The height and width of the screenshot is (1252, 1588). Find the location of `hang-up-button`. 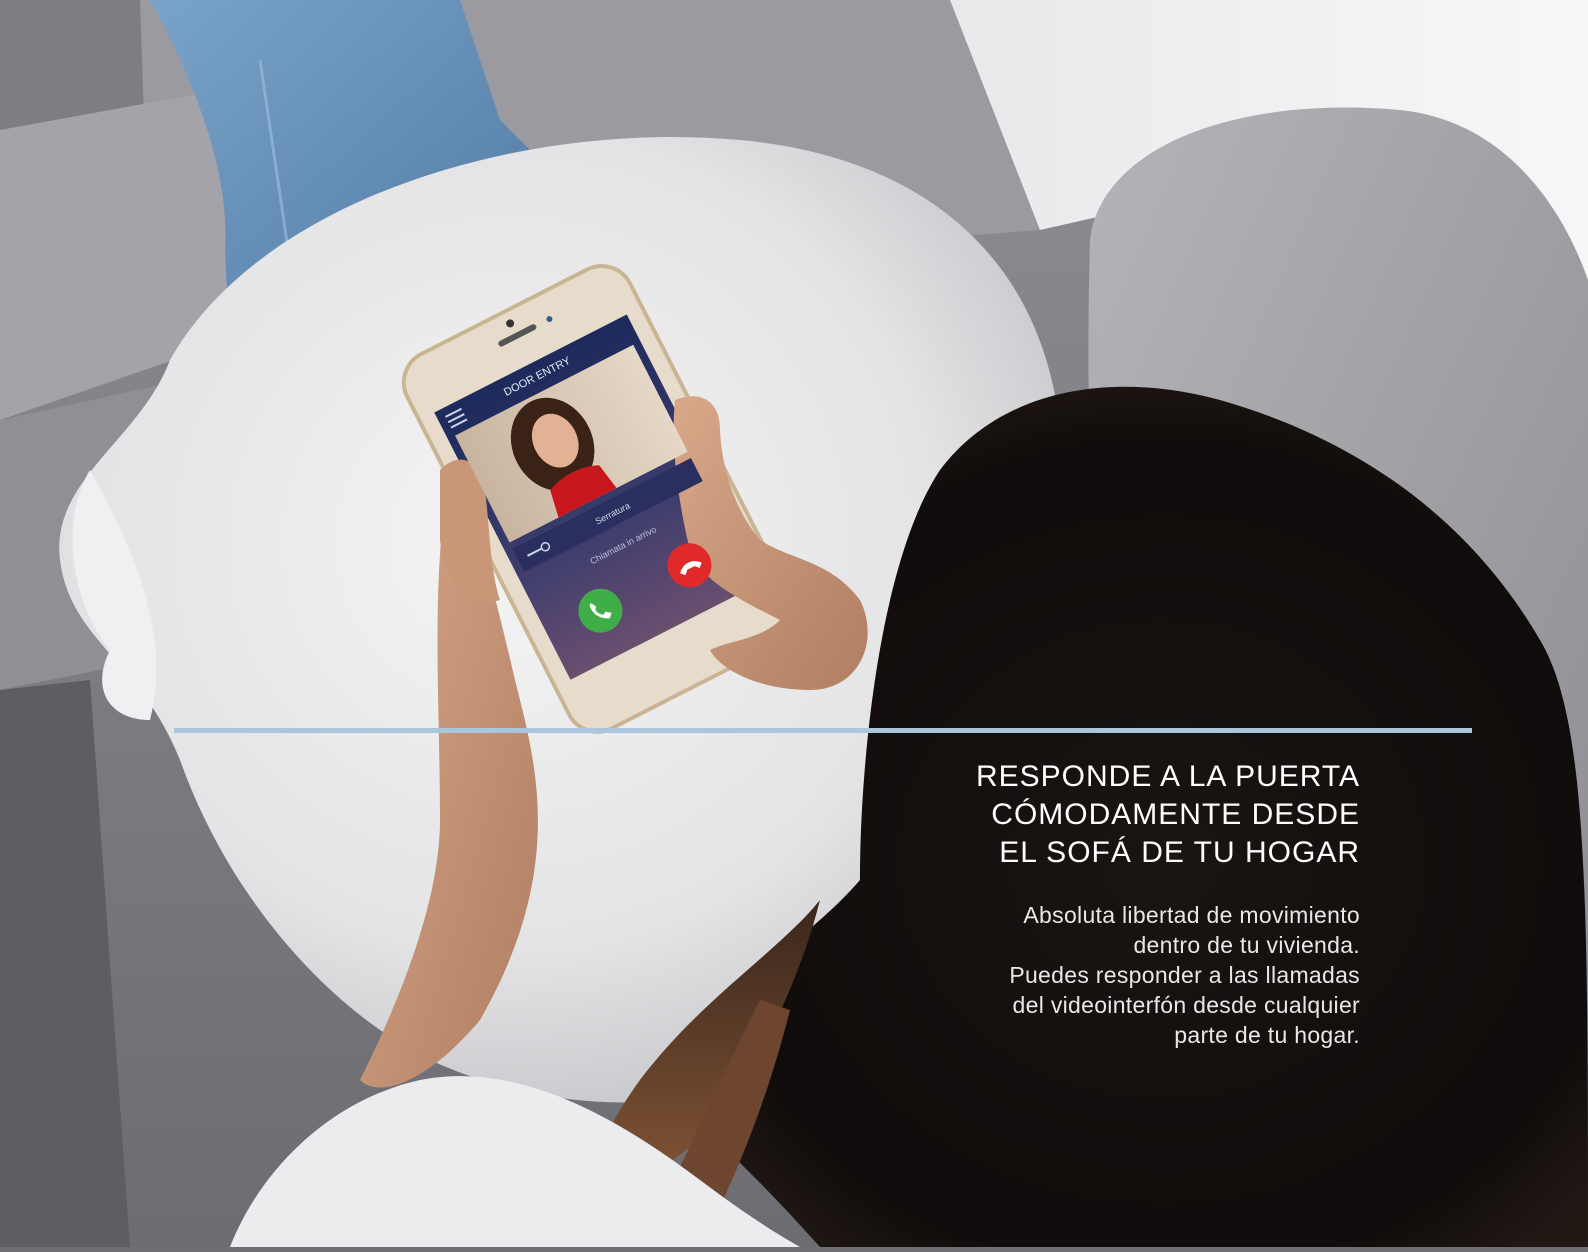

hang-up-button is located at coordinates (689, 565).